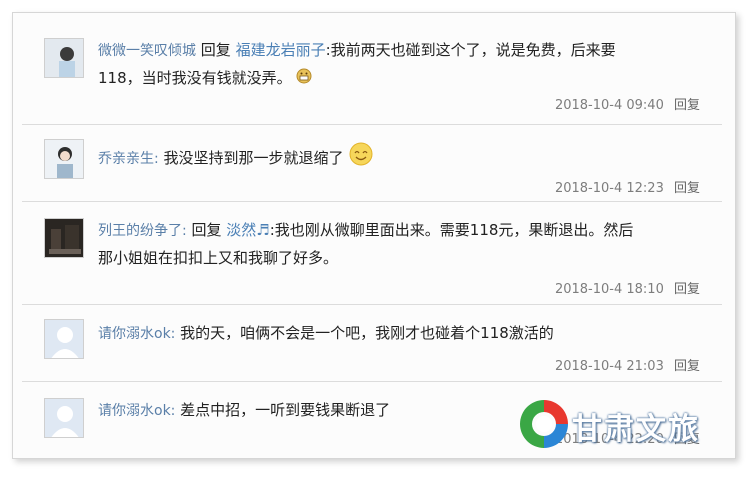  I want to click on watermark-logo: 甘肃文旅, so click(622, 424).